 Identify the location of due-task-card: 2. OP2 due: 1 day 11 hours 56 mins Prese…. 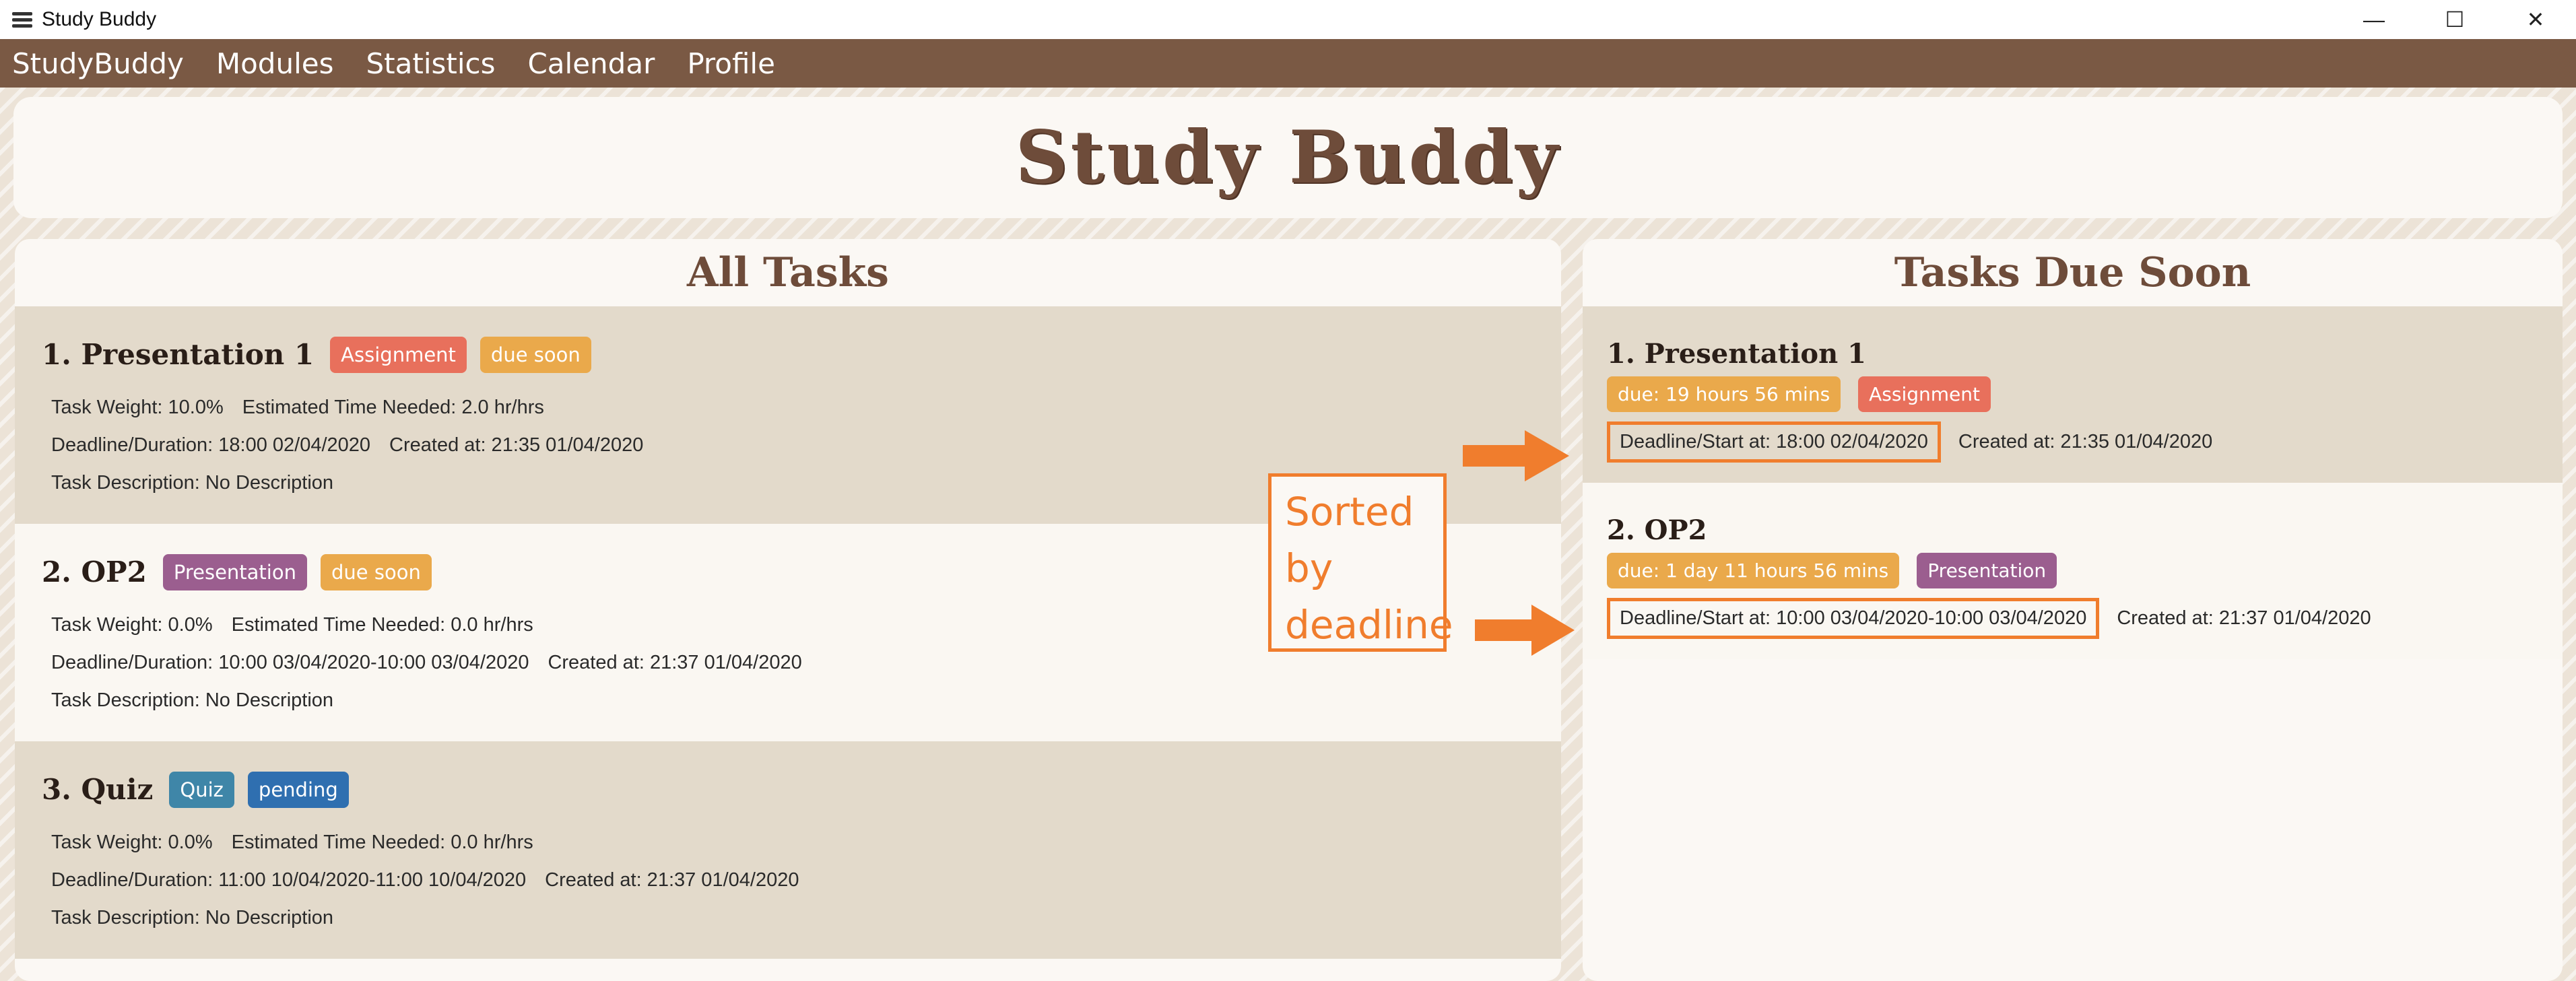
(2073, 571).